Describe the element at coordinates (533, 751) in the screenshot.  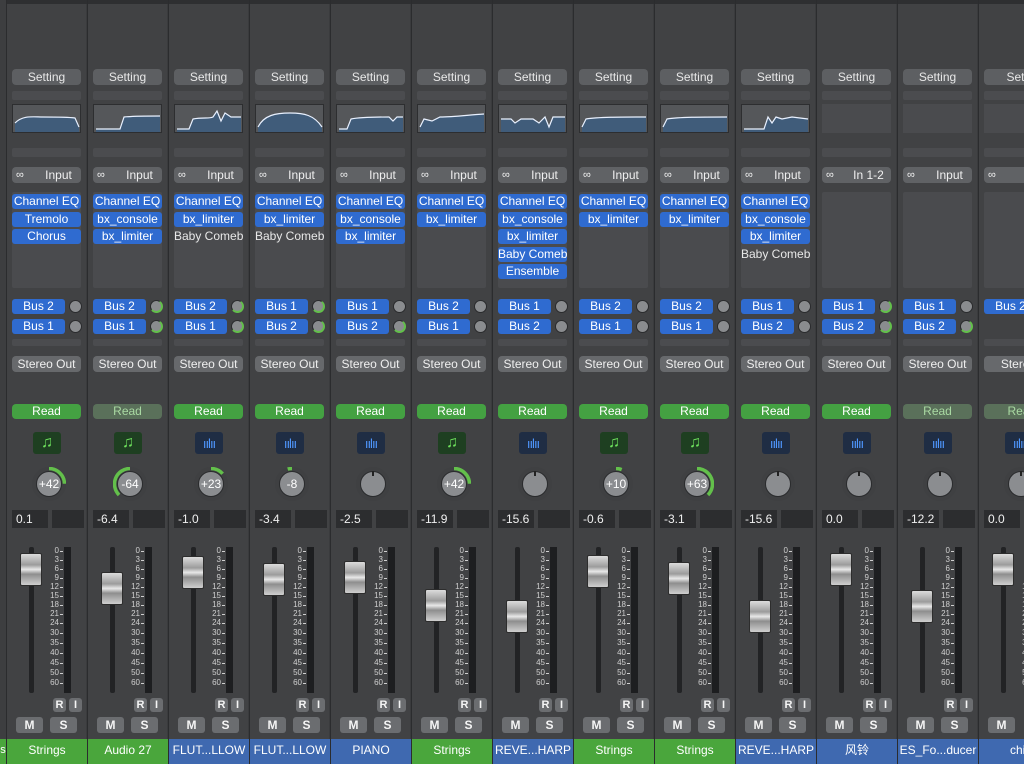
I see `track-name: REVE...HARP` at that location.